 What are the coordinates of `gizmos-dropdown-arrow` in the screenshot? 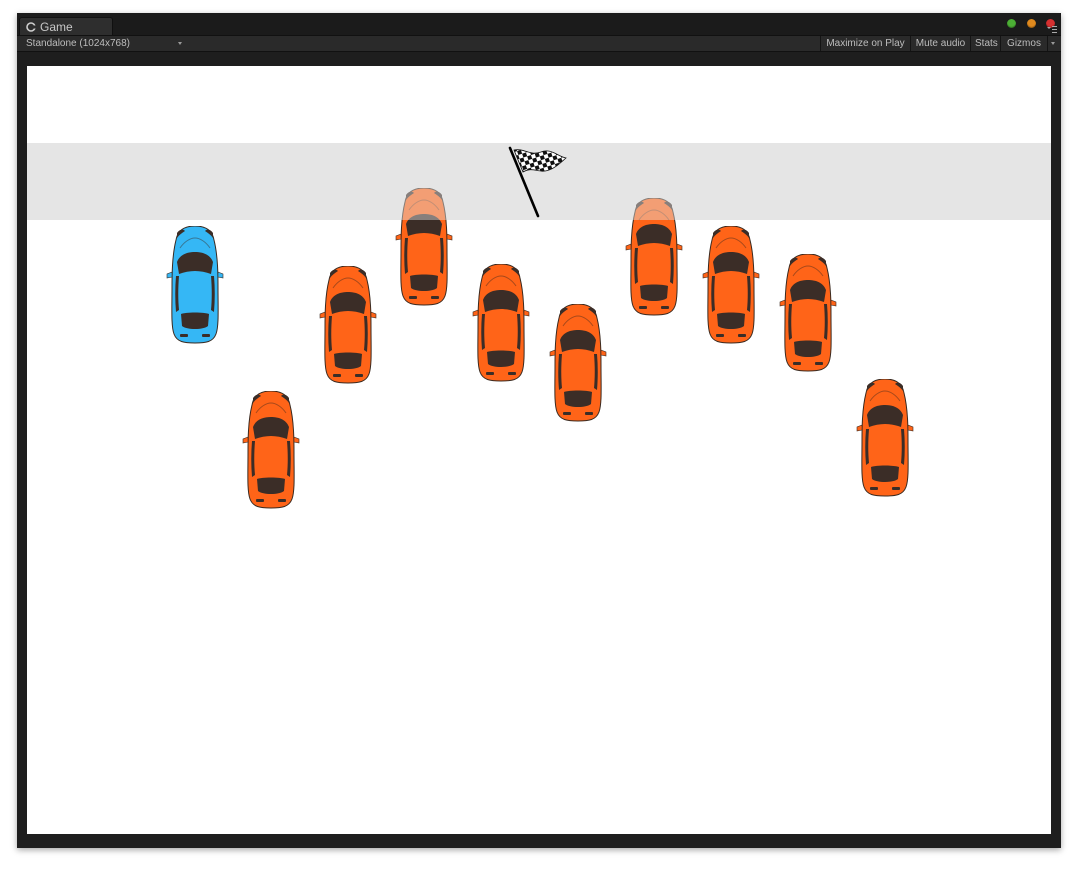 It's located at (1053, 43).